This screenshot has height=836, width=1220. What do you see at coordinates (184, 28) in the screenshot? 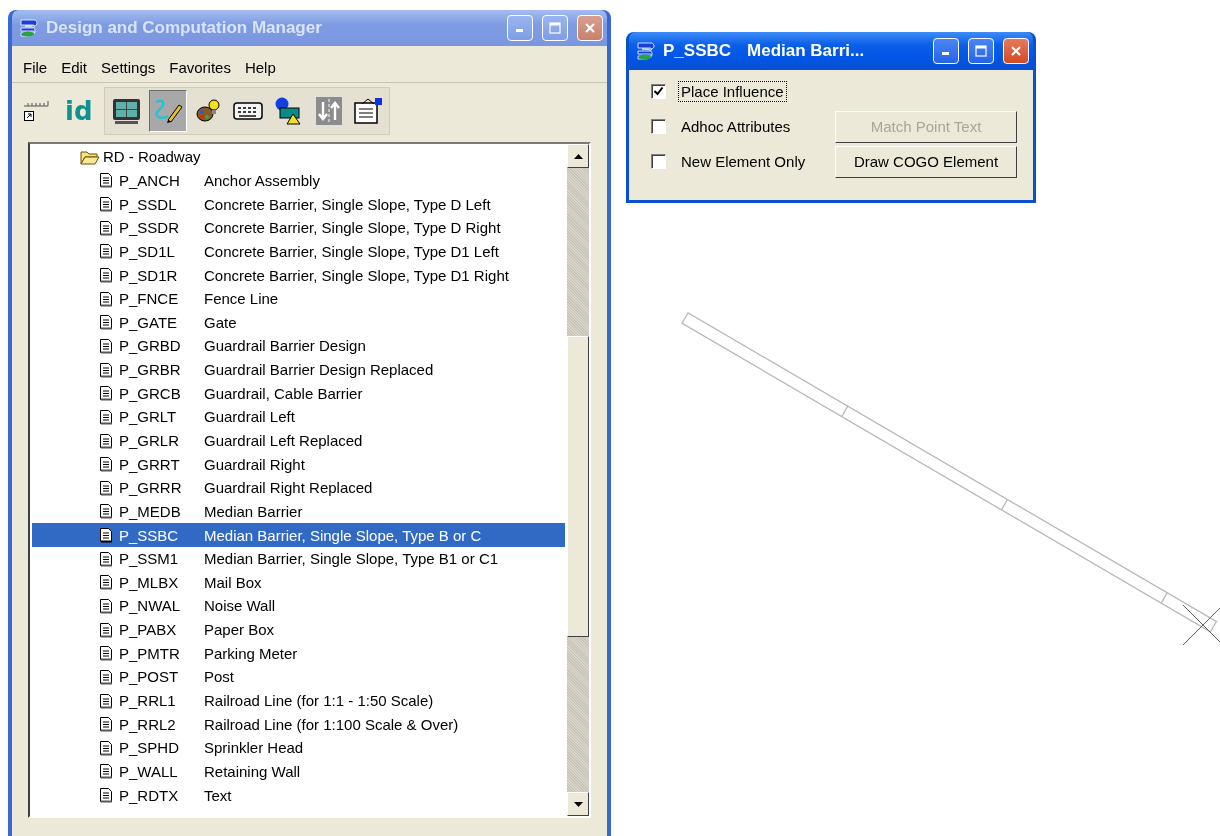
I see `window-title: Design and Computation Manager` at bounding box center [184, 28].